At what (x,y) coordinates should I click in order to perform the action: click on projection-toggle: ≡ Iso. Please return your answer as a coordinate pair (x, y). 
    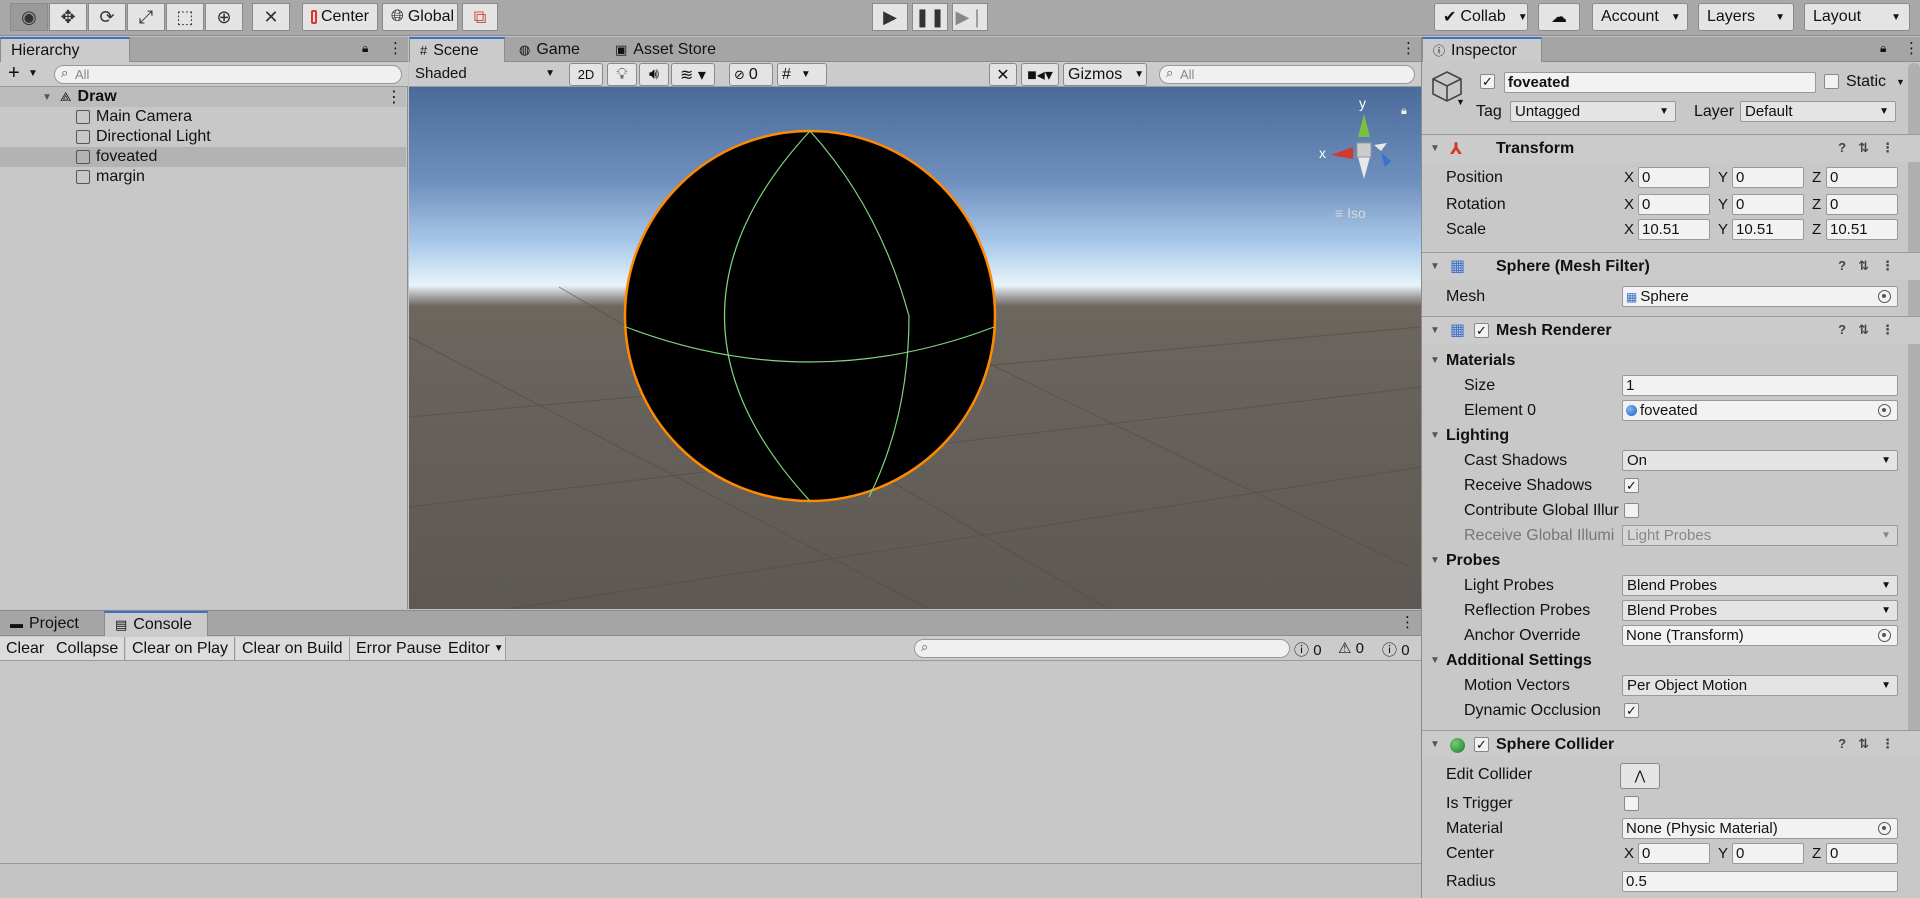
    Looking at the image, I should click on (1350, 213).